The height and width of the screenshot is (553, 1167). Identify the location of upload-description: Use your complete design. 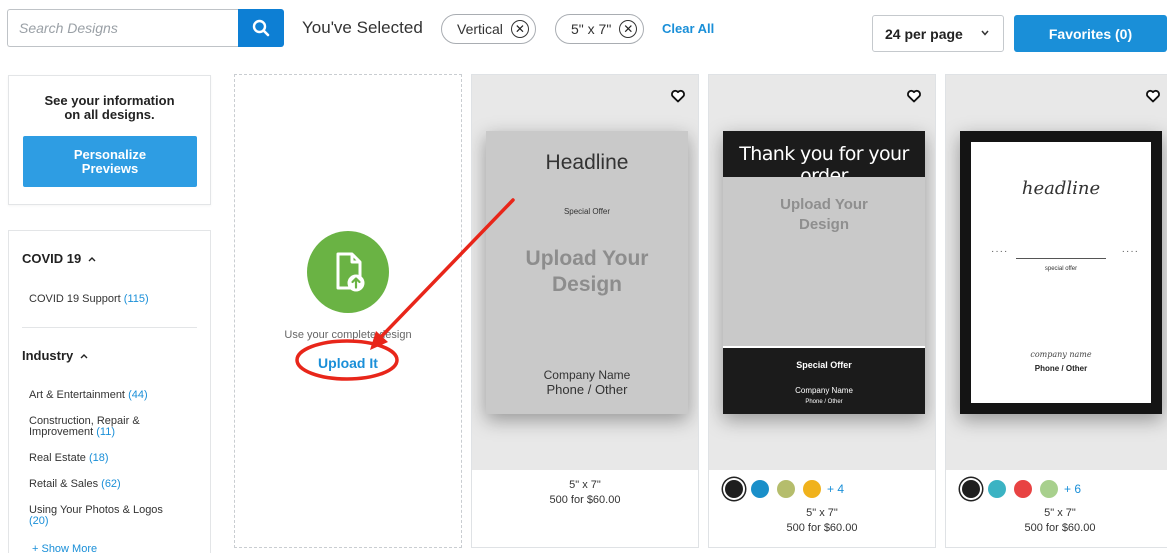
(348, 335).